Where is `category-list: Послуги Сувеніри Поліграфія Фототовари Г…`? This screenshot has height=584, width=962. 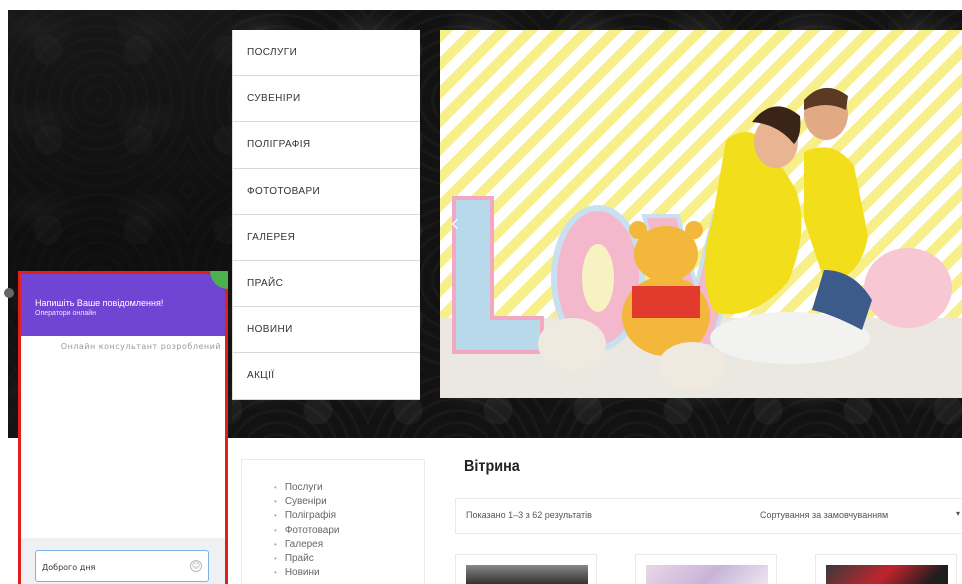 category-list: Послуги Сувеніри Поліграфія Фототовари Г… is located at coordinates (307, 530).